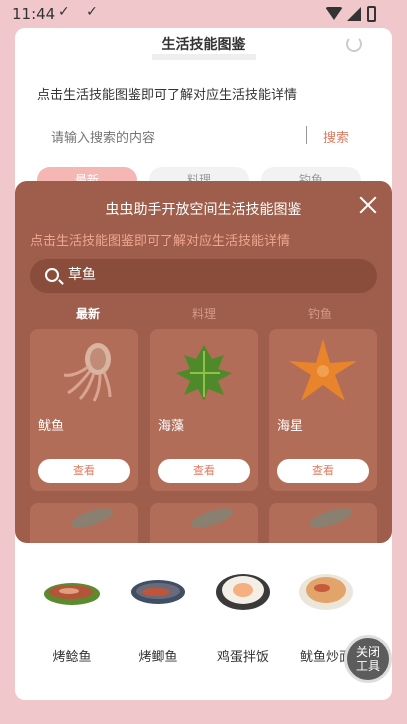 The width and height of the screenshot is (407, 724). I want to click on refresh-icon, so click(354, 44).